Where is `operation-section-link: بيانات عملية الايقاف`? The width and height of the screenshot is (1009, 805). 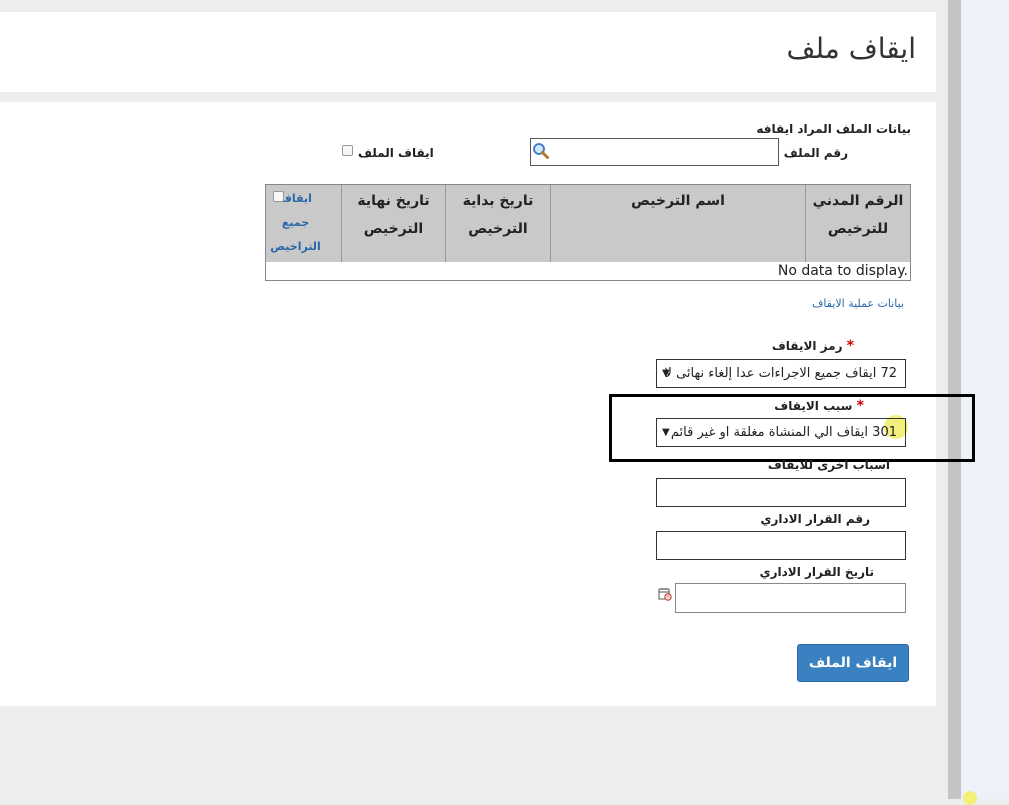
operation-section-link: بيانات عملية الايقاف is located at coordinates (858, 303).